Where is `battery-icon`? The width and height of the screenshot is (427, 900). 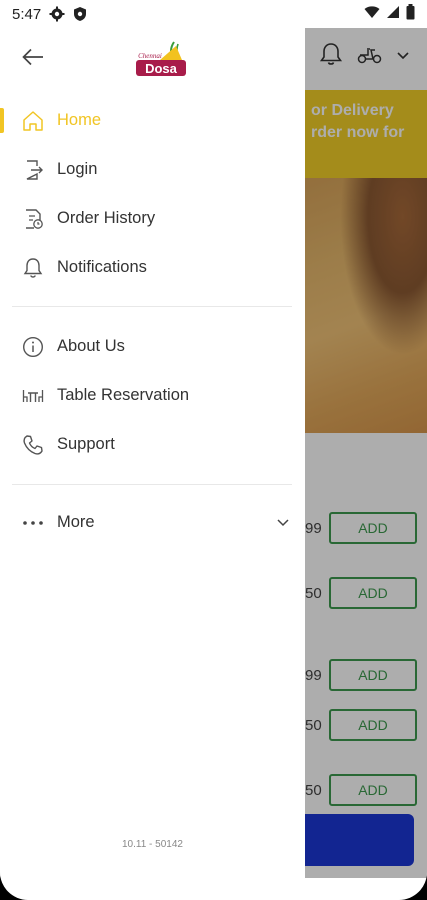 battery-icon is located at coordinates (410, 14).